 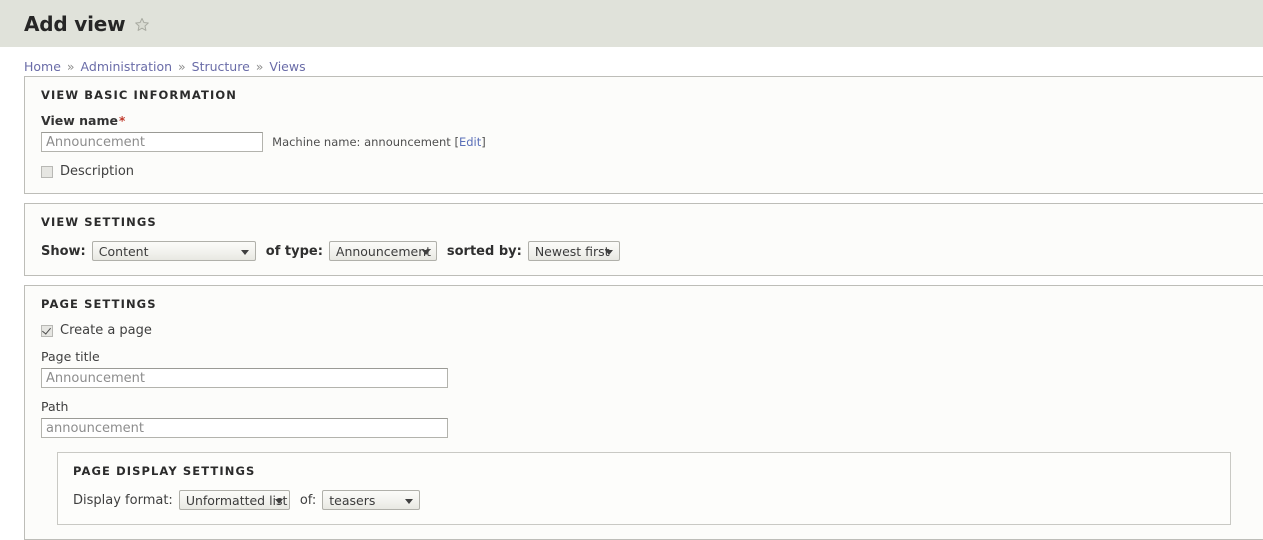 I want to click on description-checkbox-row: Description, so click(x=644, y=171).